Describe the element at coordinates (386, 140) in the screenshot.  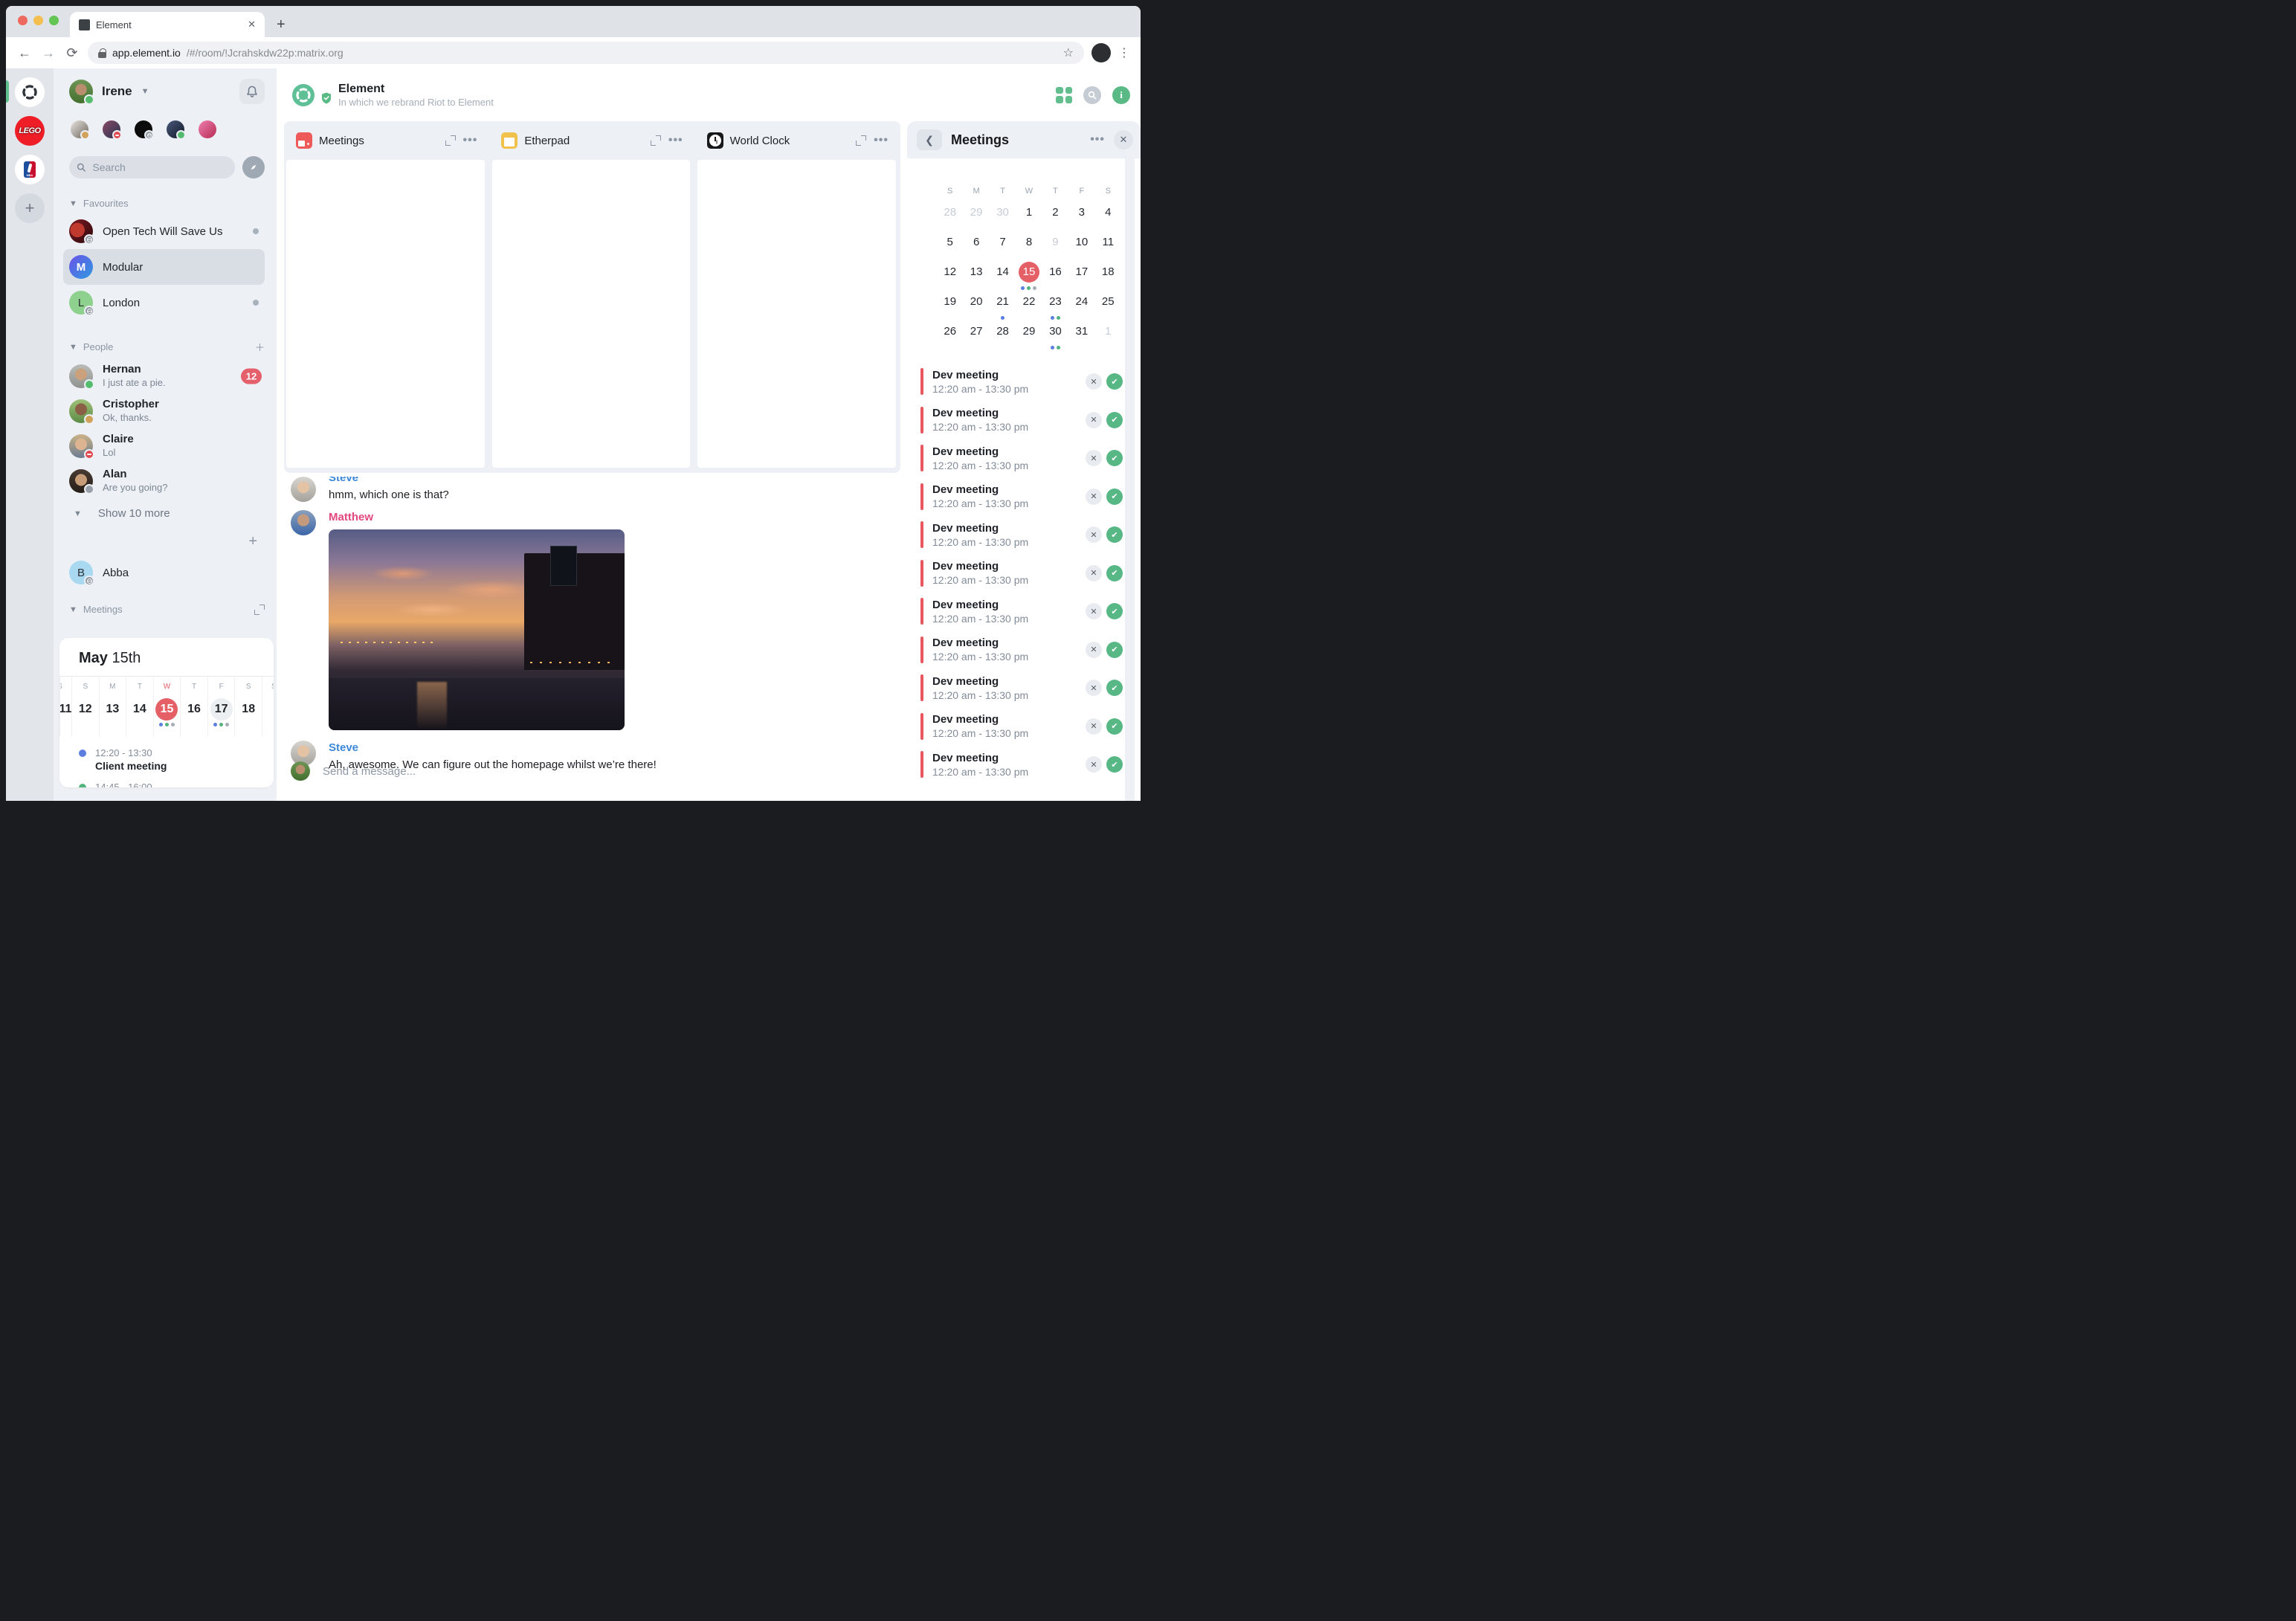
I see `widget-header: Meetings •••` at that location.